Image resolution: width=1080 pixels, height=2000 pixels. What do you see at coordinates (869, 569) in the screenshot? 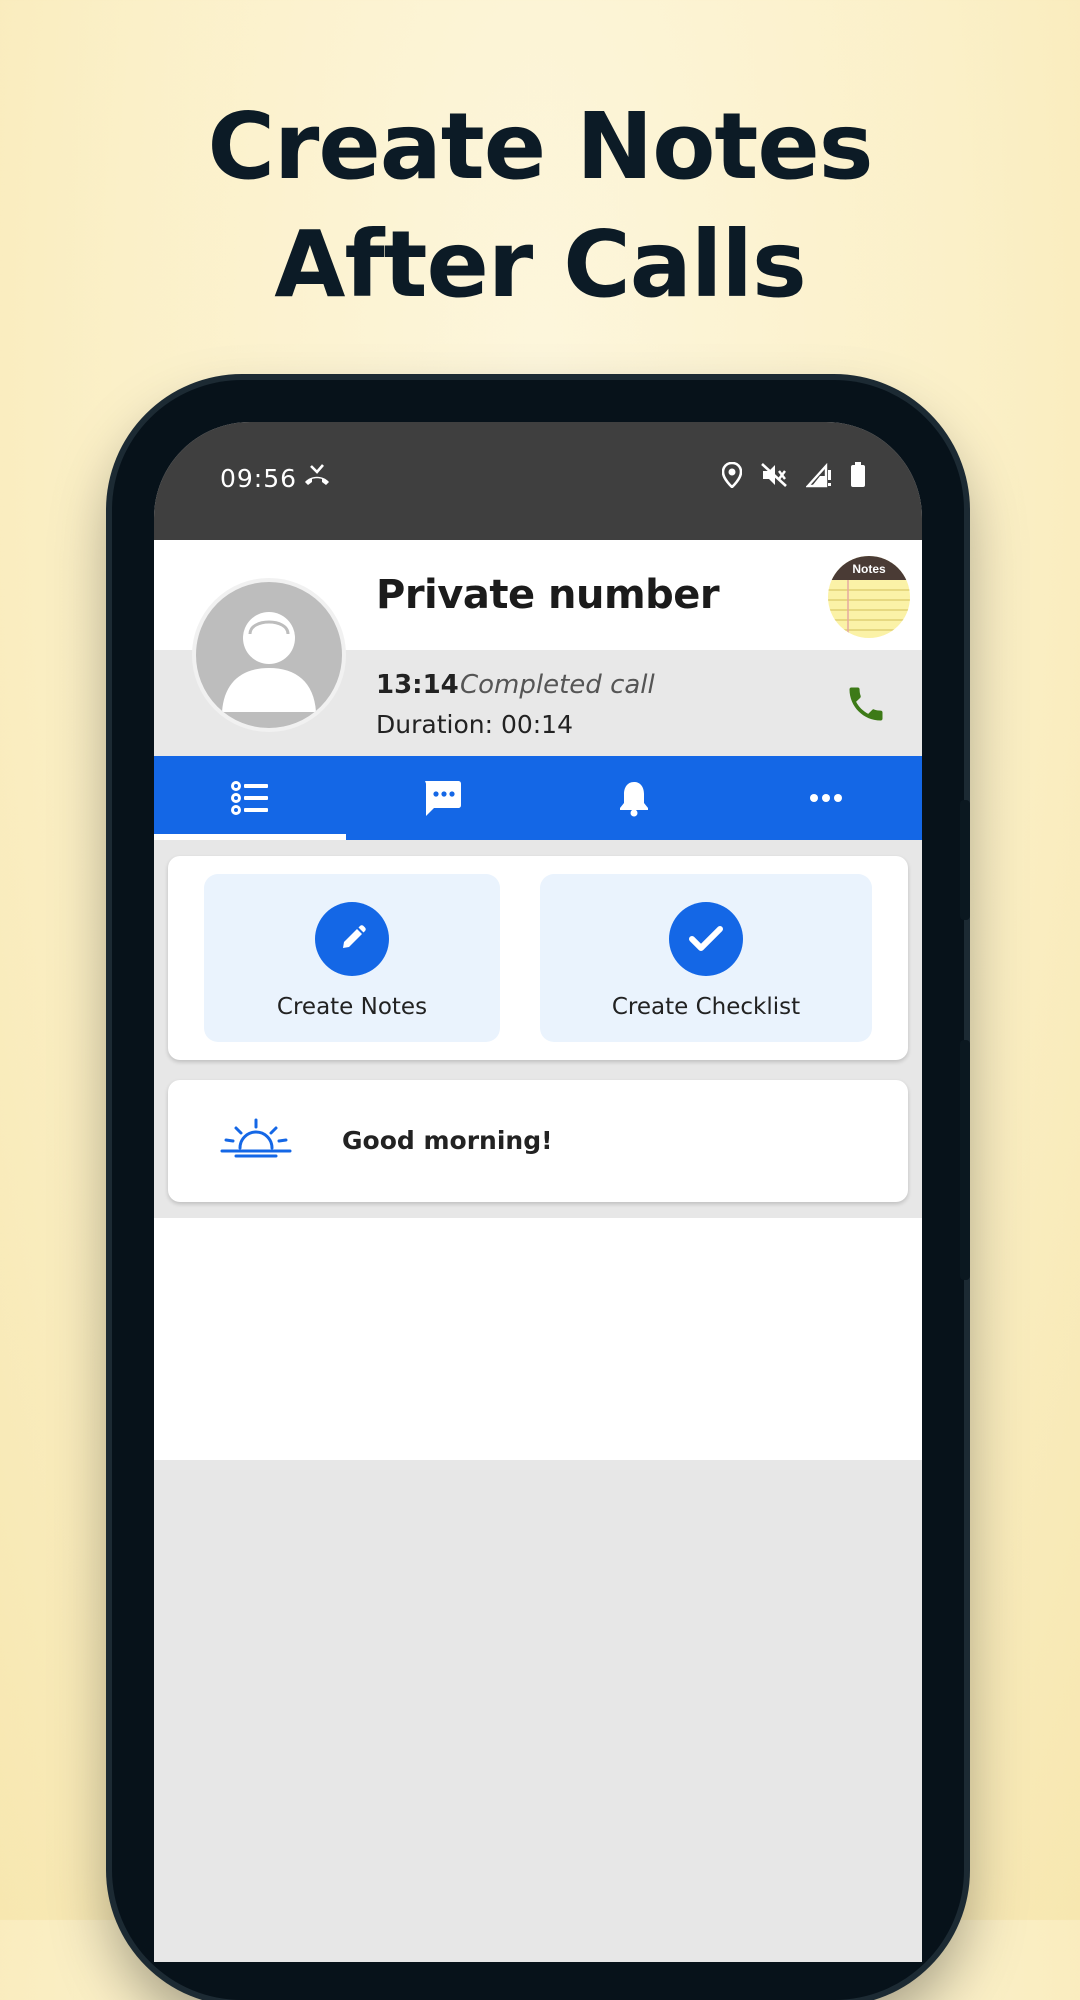
I see `notes-logo-text: Notes` at bounding box center [869, 569].